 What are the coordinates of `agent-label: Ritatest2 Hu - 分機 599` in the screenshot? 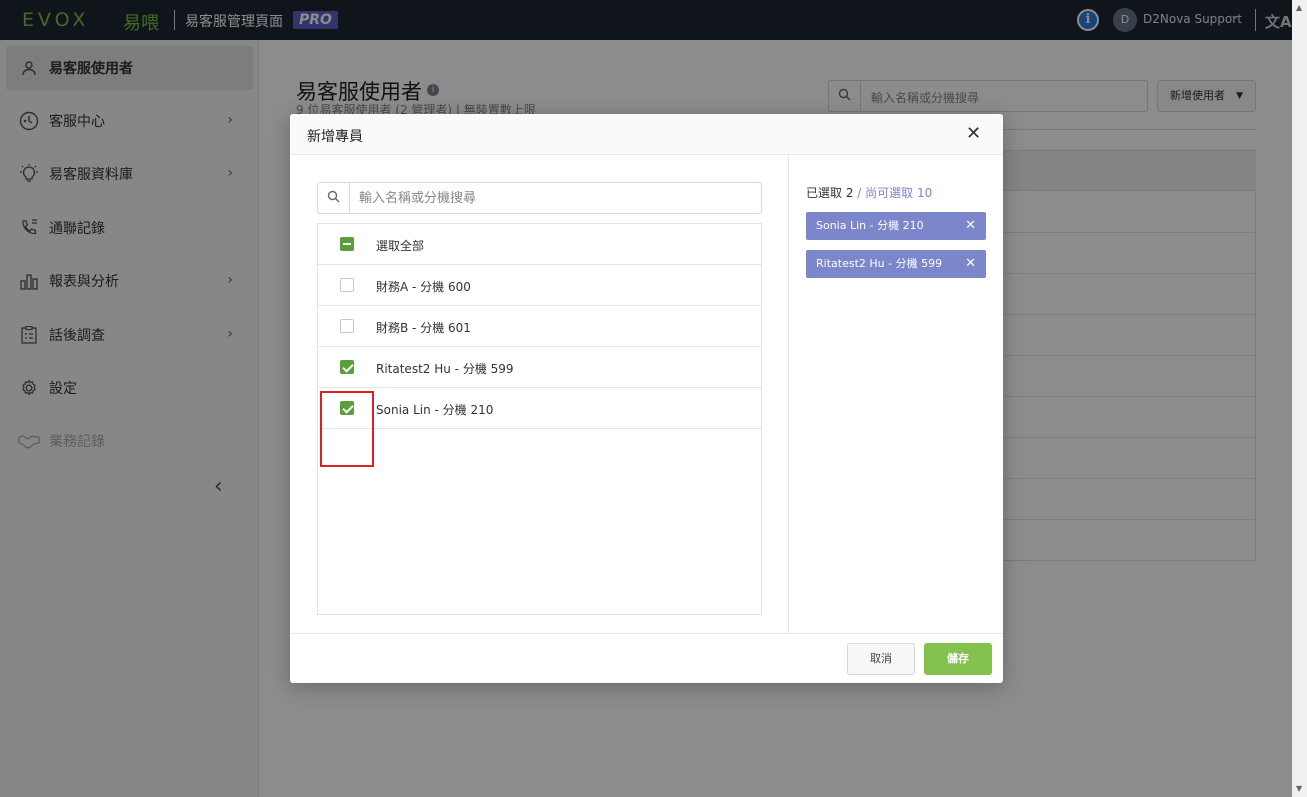 It's located at (445, 369).